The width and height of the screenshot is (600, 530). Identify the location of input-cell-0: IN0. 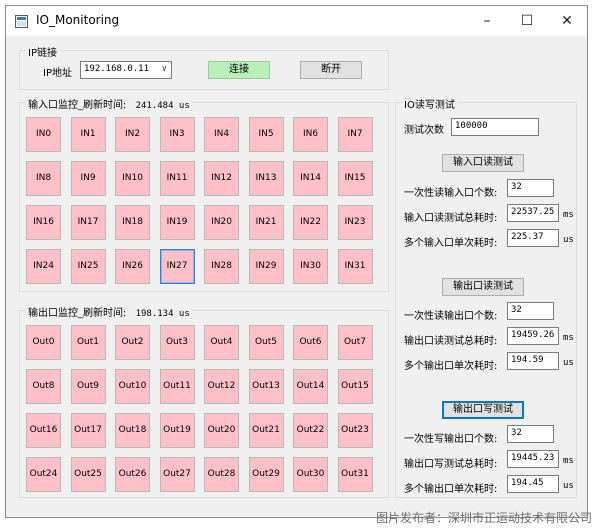
(43, 134).